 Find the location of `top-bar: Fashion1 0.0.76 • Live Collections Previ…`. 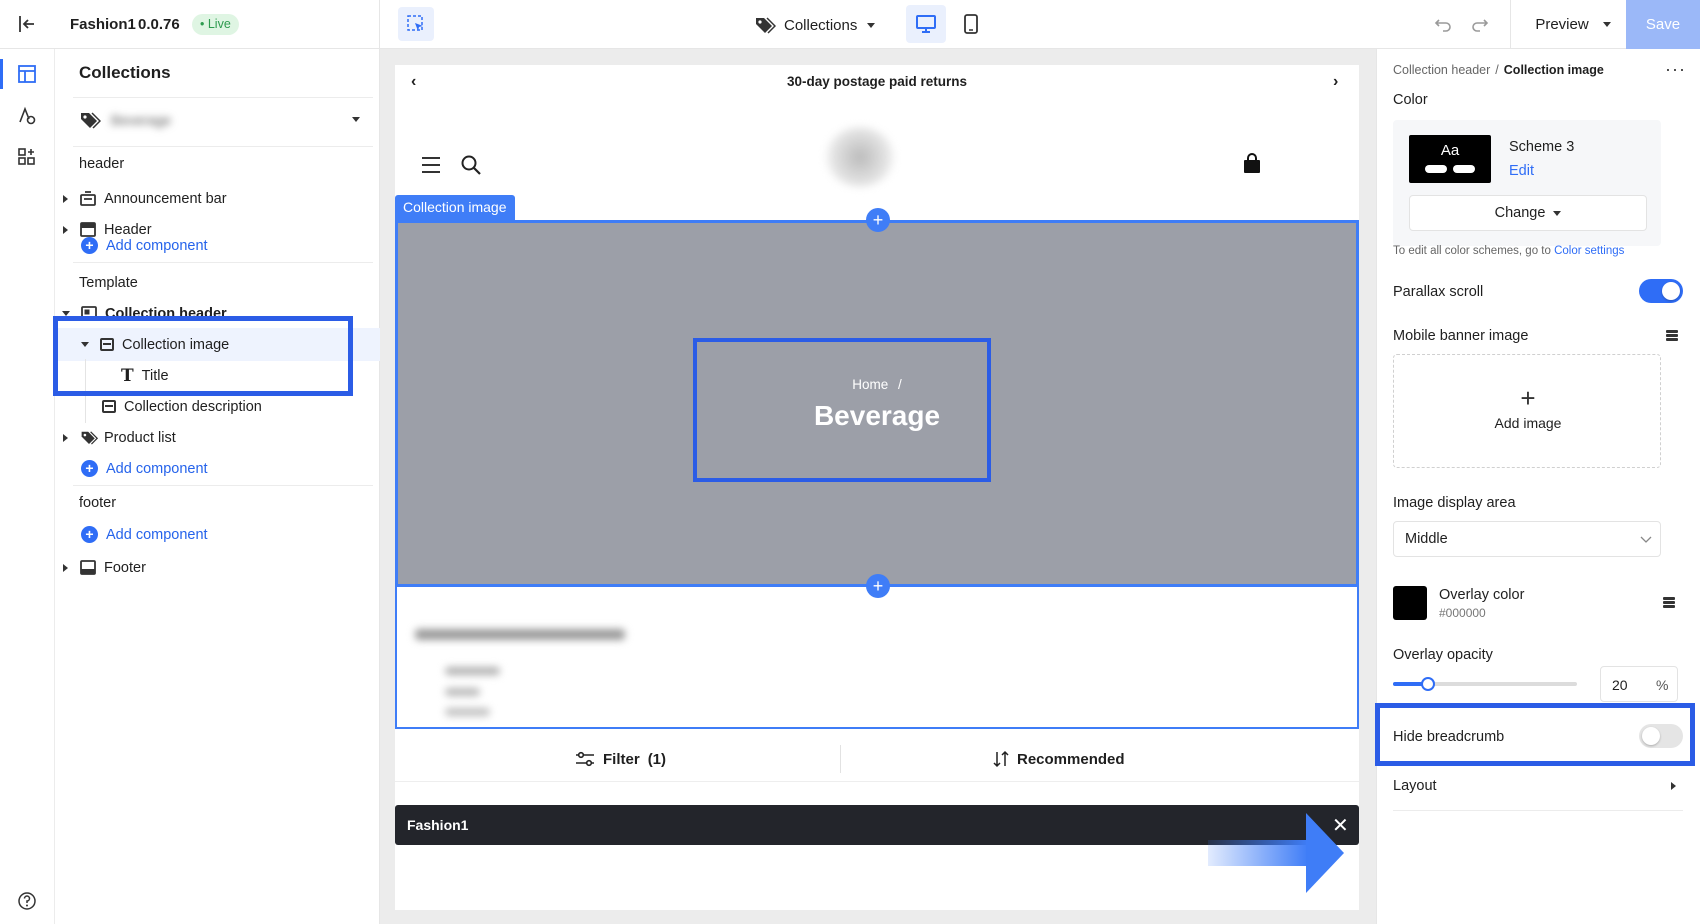

top-bar: Fashion1 0.0.76 • Live Collections Previ… is located at coordinates (850, 24).